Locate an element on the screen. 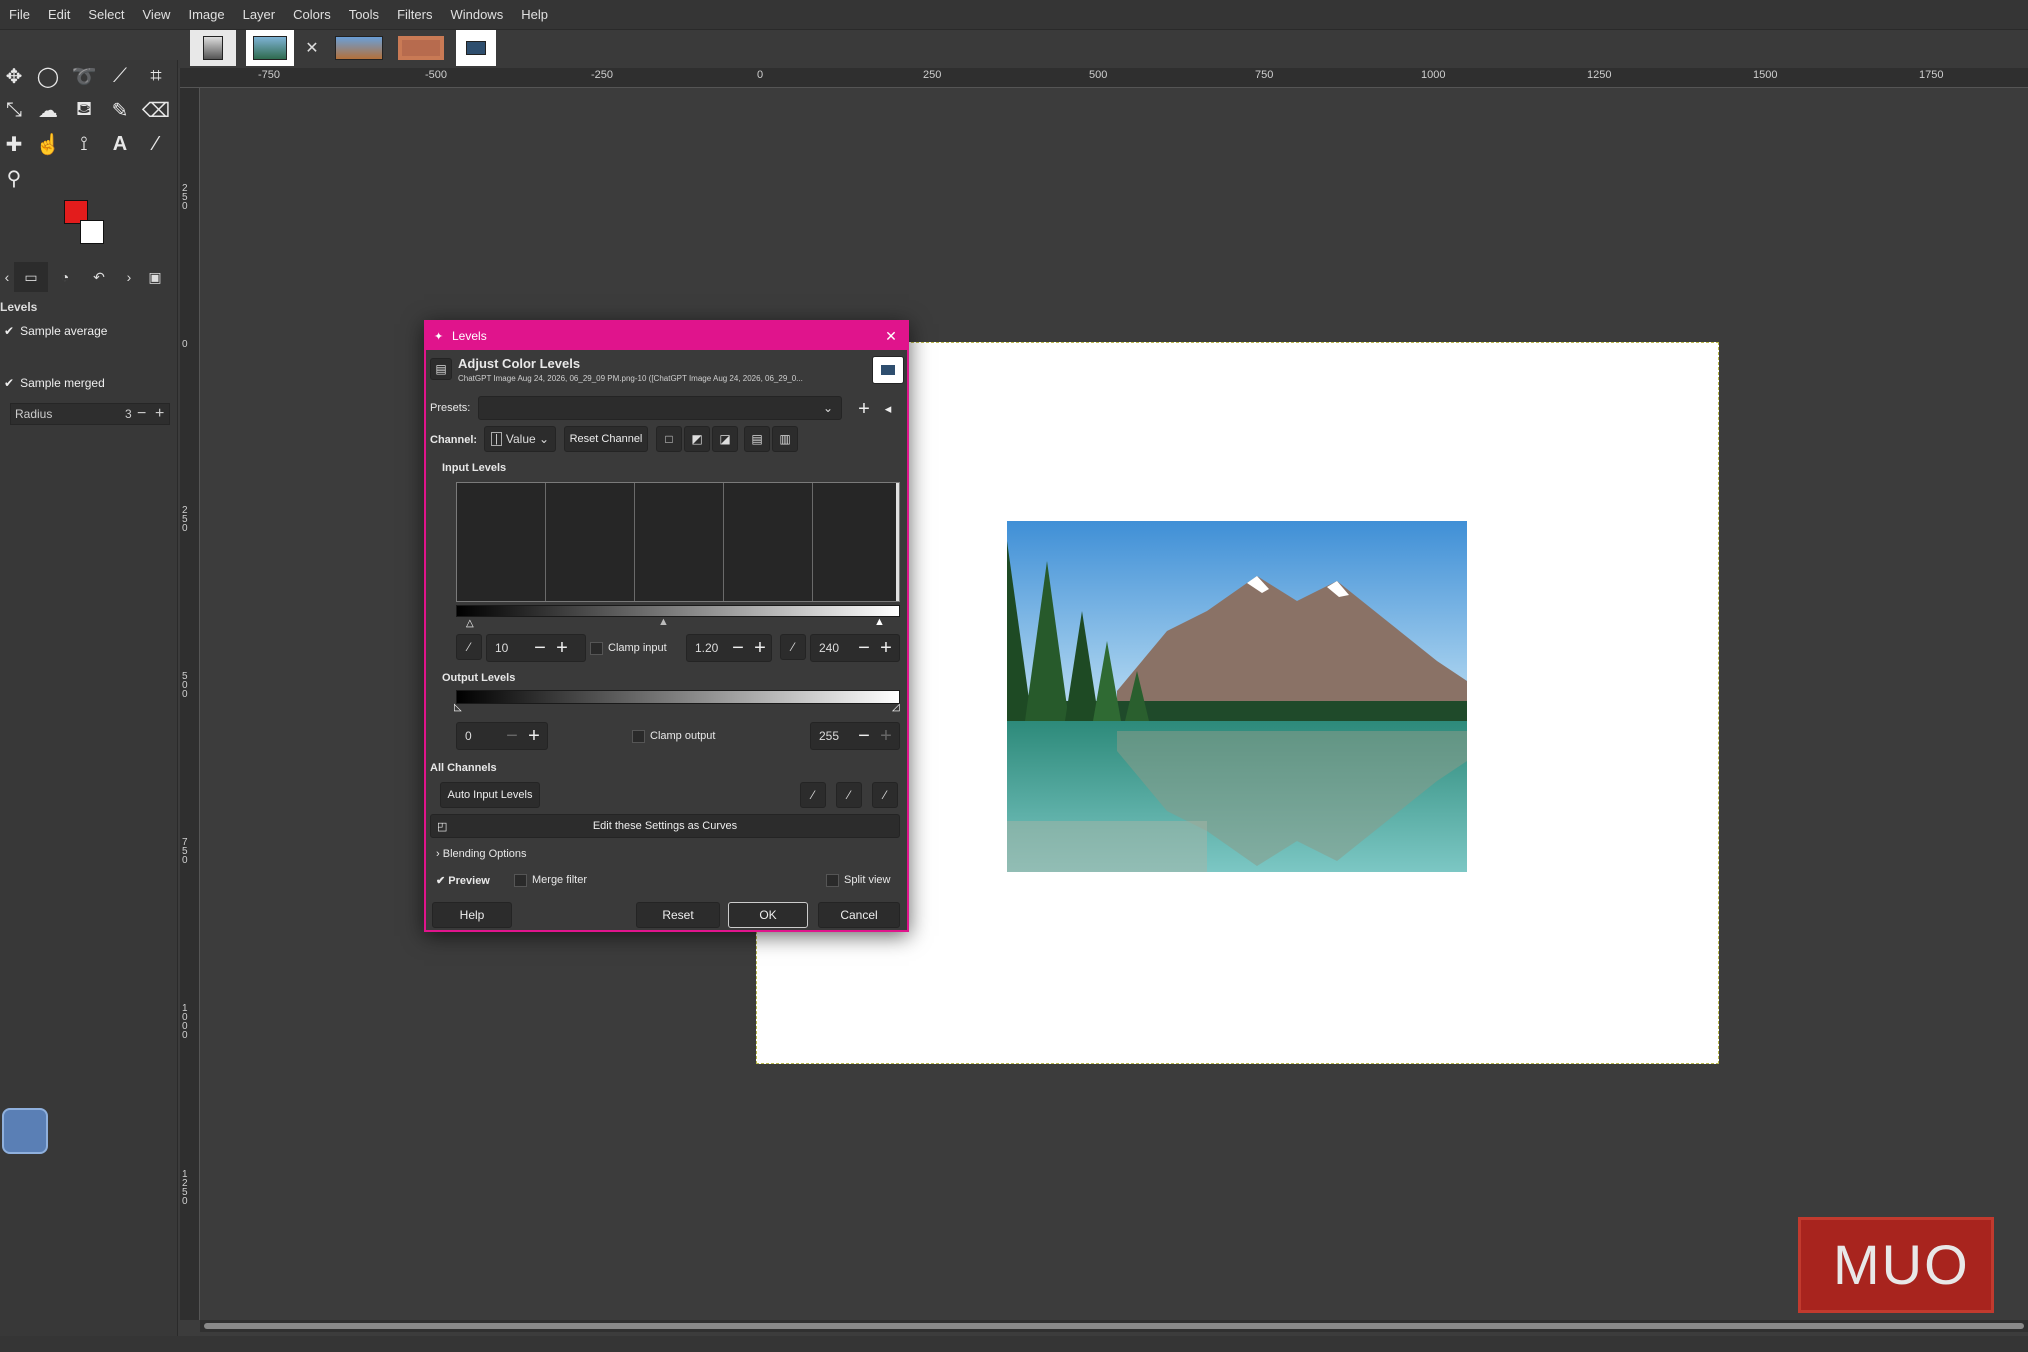 The image size is (2028, 1352). menu-filters: Filters is located at coordinates (414, 15).